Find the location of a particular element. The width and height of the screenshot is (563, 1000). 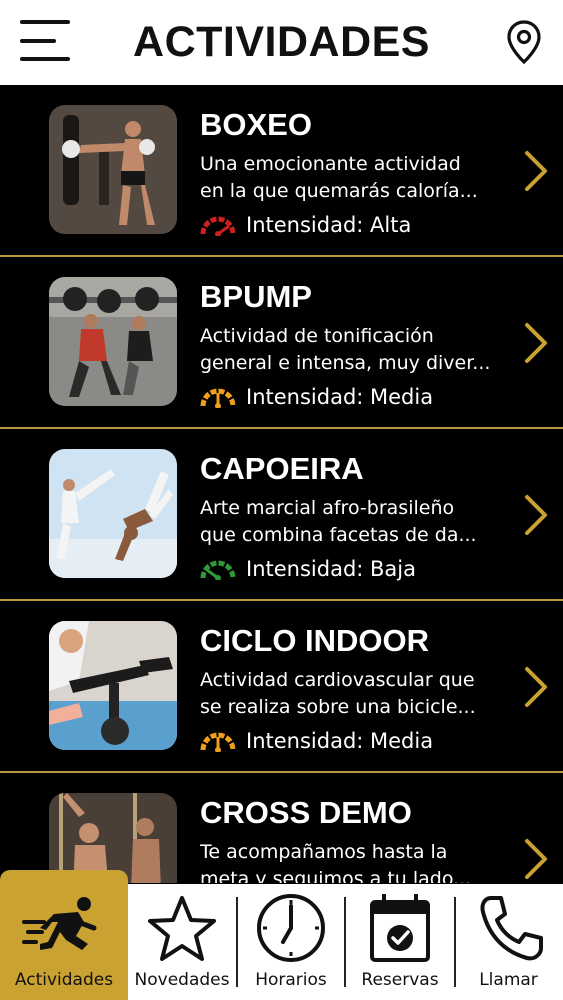

nav-label-novedades: Novedades is located at coordinates (182, 980).